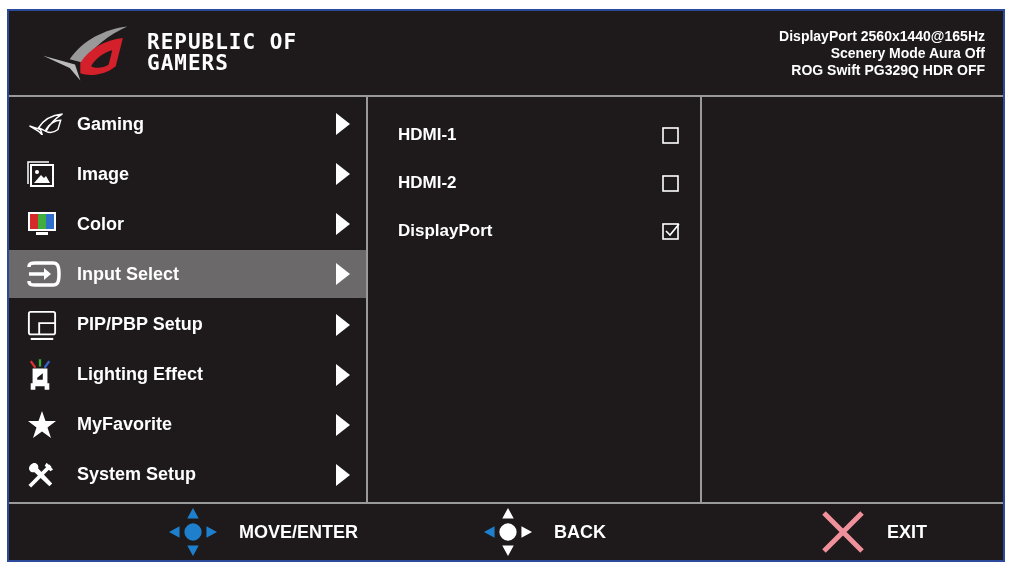  What do you see at coordinates (298, 532) in the screenshot?
I see `hint-label: MOVE/ENTER` at bounding box center [298, 532].